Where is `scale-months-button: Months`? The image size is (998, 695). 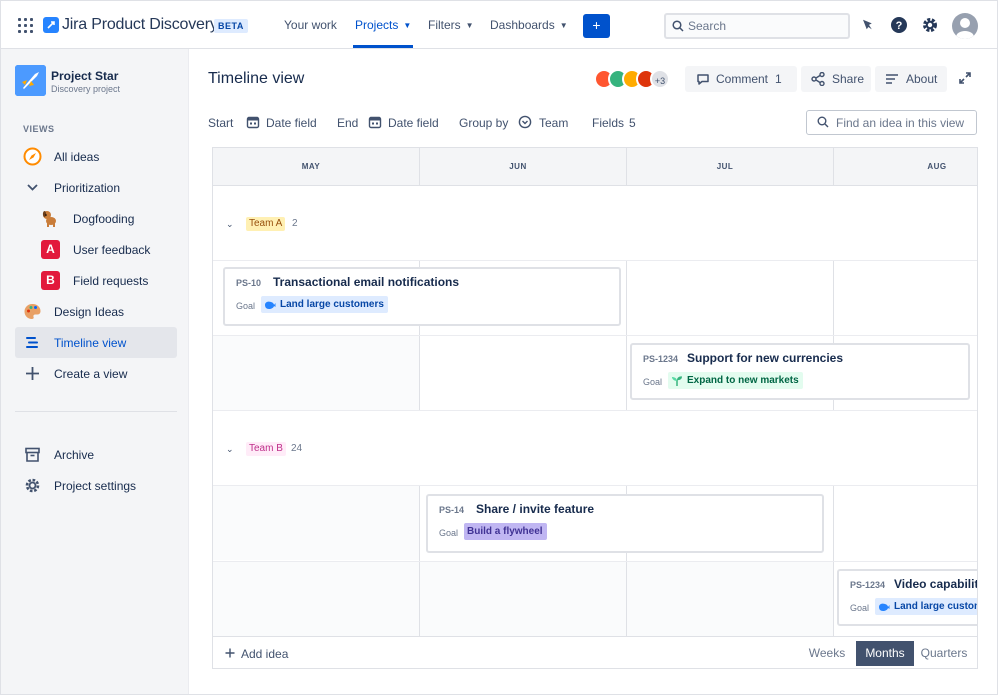
scale-months-button: Months is located at coordinates (885, 653).